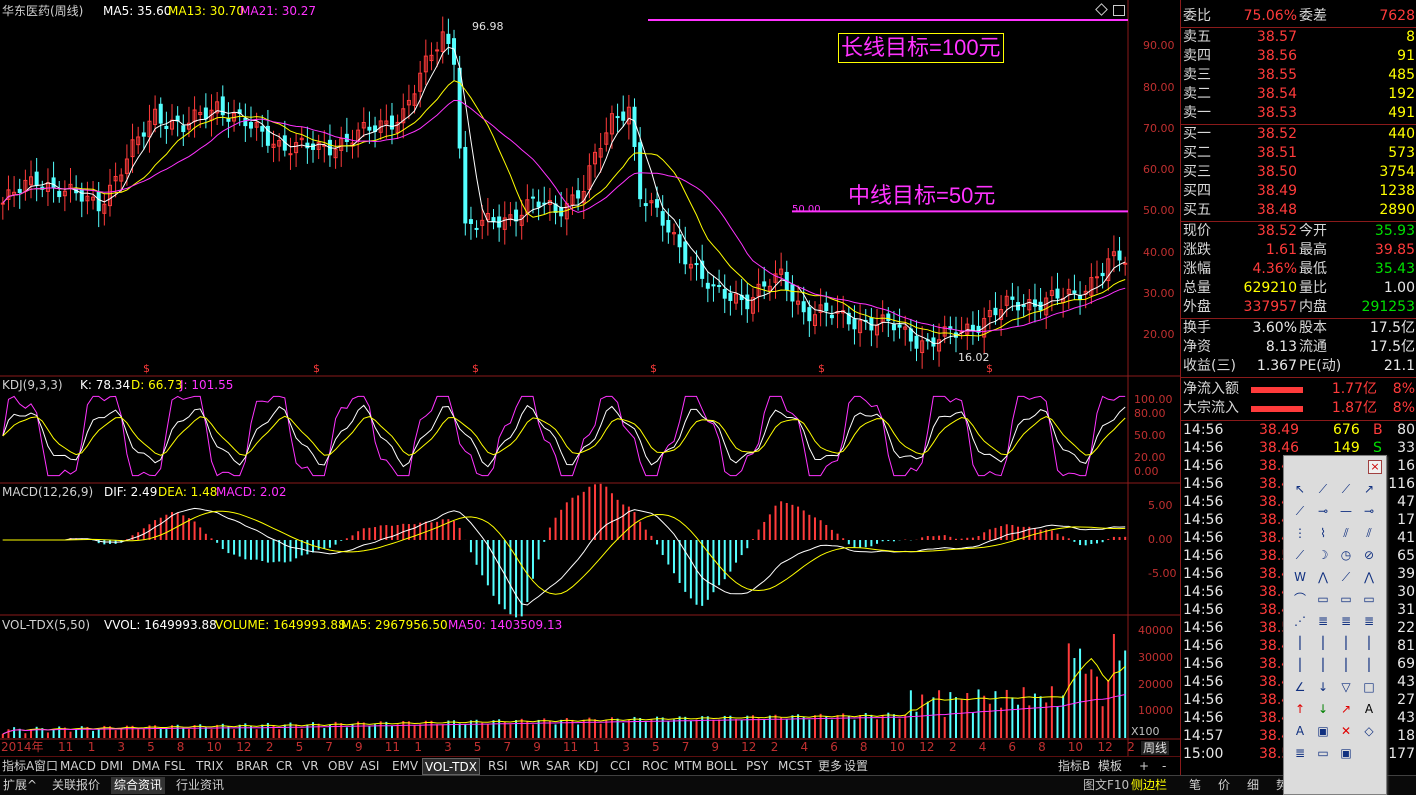 The width and height of the screenshot is (1416, 795). What do you see at coordinates (1323, 731) in the screenshot?
I see `box-icon: ▣` at bounding box center [1323, 731].